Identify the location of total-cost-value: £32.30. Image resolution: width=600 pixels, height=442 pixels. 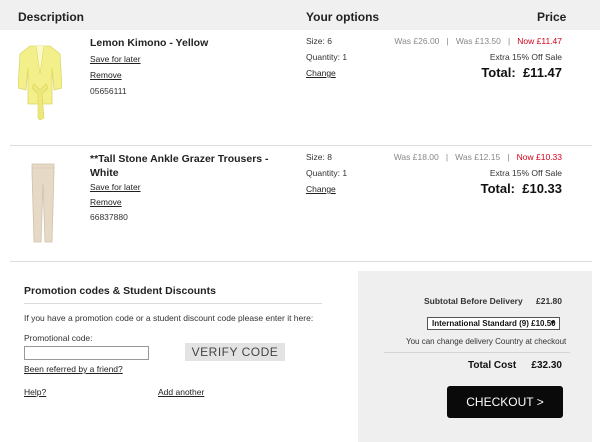
(546, 365).